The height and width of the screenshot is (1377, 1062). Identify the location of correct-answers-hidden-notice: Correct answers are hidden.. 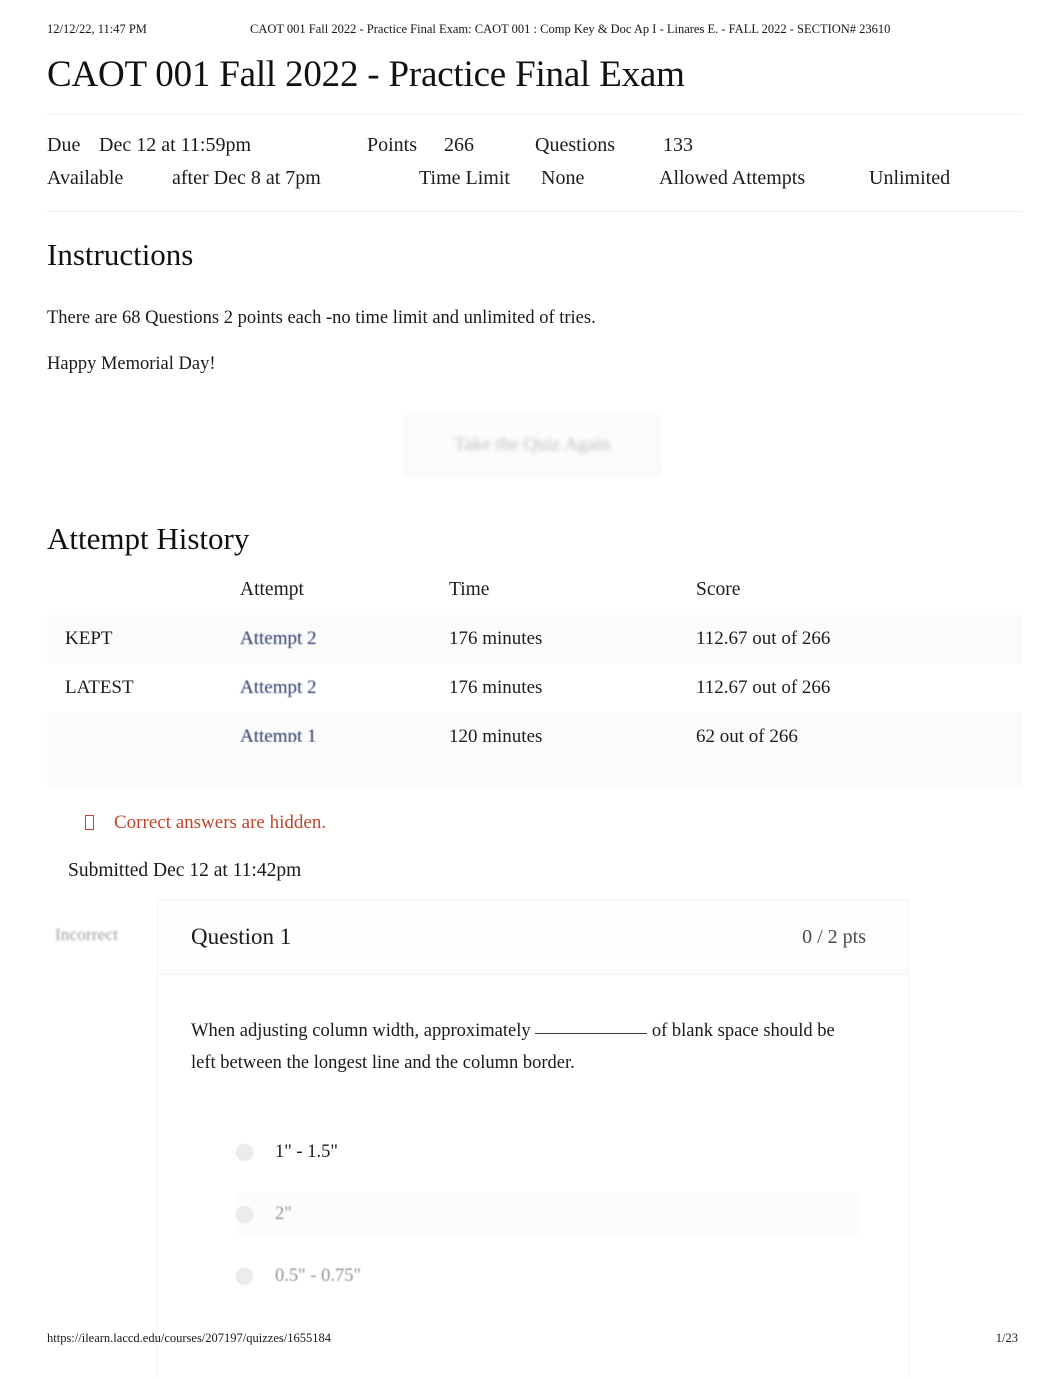
(205, 823).